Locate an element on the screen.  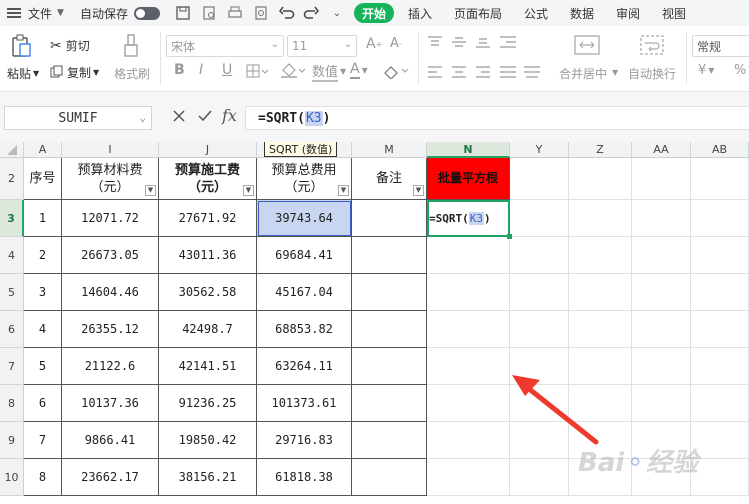
decrease-font-icon: A- is located at coordinates (396, 43).